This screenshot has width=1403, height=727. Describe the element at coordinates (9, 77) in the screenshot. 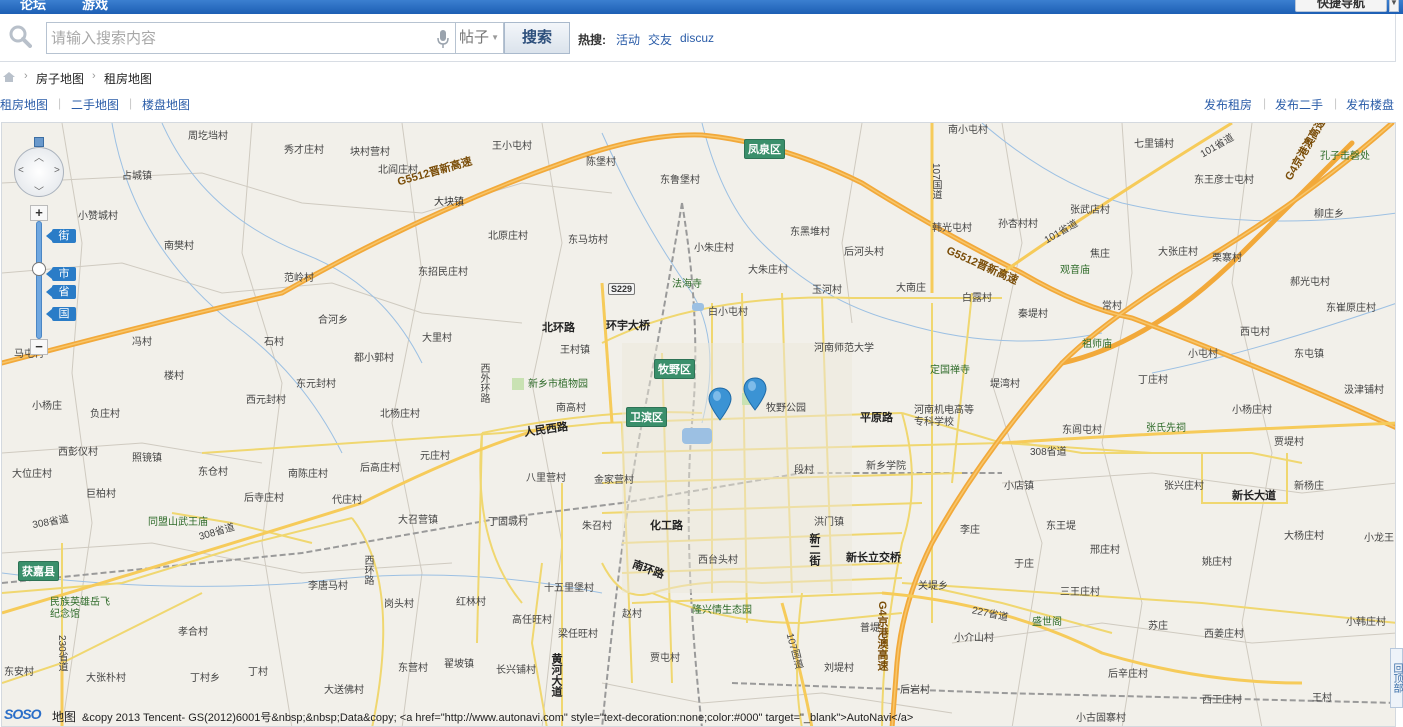

I see `home-icon` at that location.